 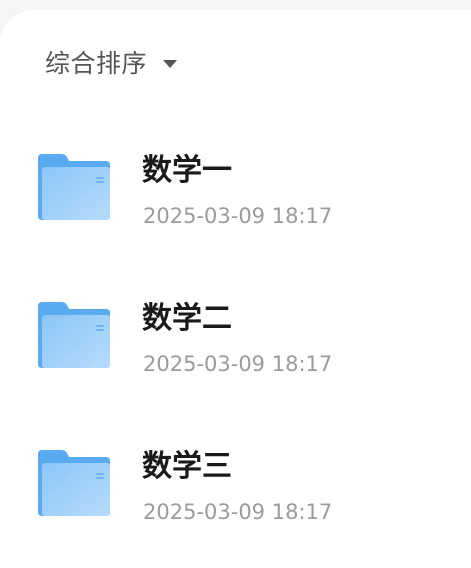 I want to click on sort-dropdown: 综合排序, so click(x=111, y=62).